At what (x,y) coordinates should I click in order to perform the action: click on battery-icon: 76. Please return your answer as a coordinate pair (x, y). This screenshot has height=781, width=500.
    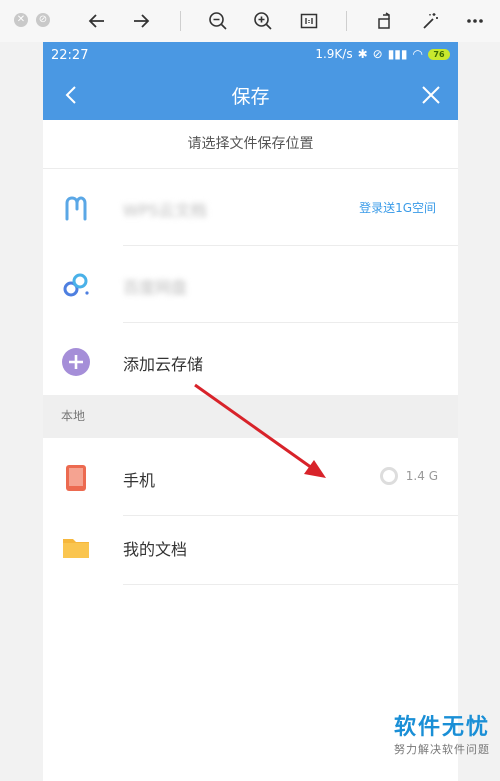
    Looking at the image, I should click on (439, 54).